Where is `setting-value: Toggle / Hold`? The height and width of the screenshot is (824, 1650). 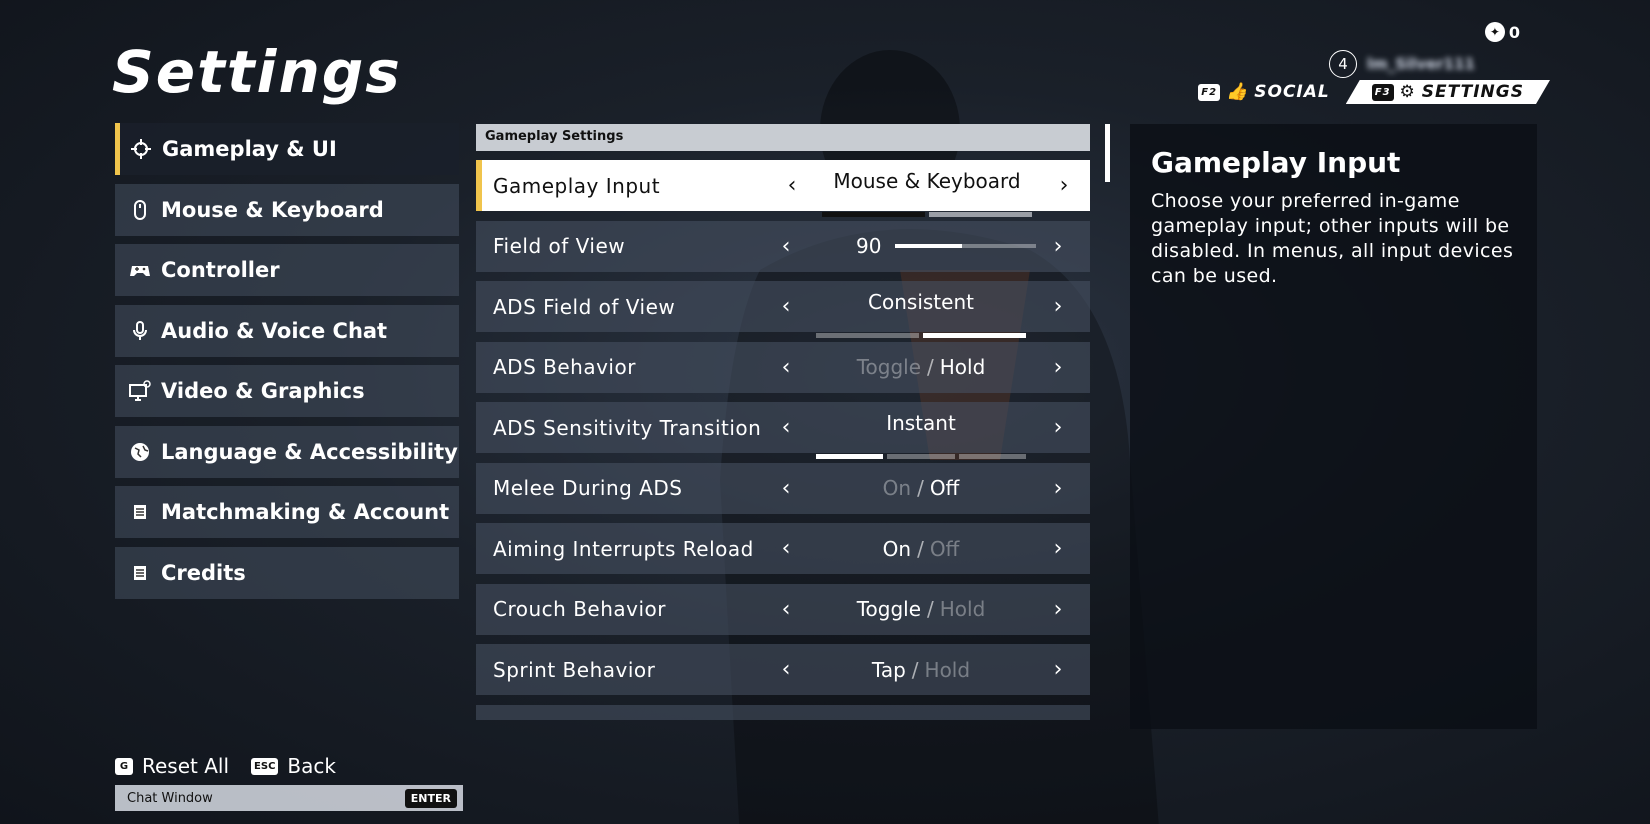 setting-value: Toggle / Hold is located at coordinates (921, 609).